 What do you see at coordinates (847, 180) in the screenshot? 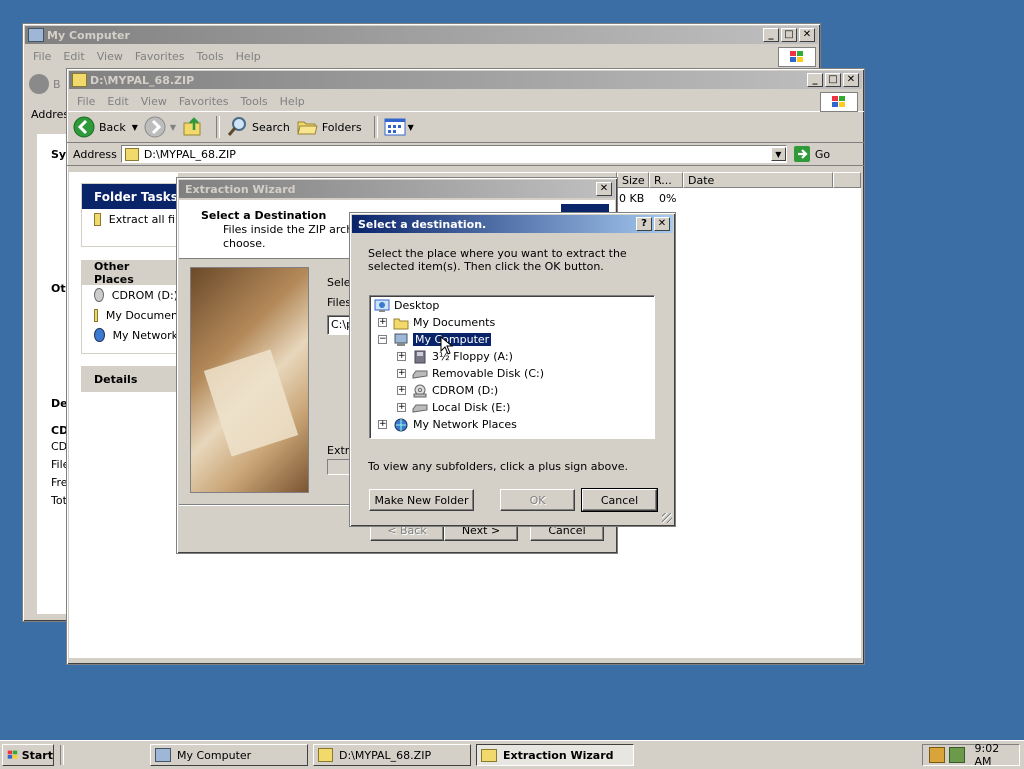
I see `column-header-filler` at bounding box center [847, 180].